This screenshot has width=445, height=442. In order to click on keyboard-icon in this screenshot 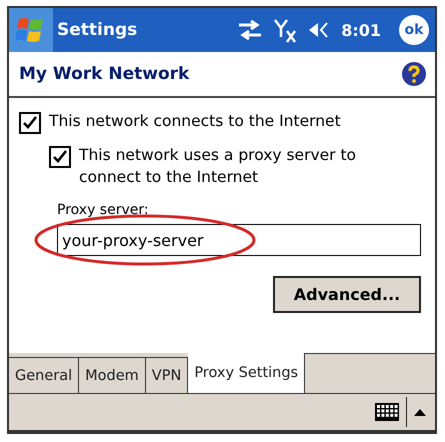, I will do `click(387, 412)`.